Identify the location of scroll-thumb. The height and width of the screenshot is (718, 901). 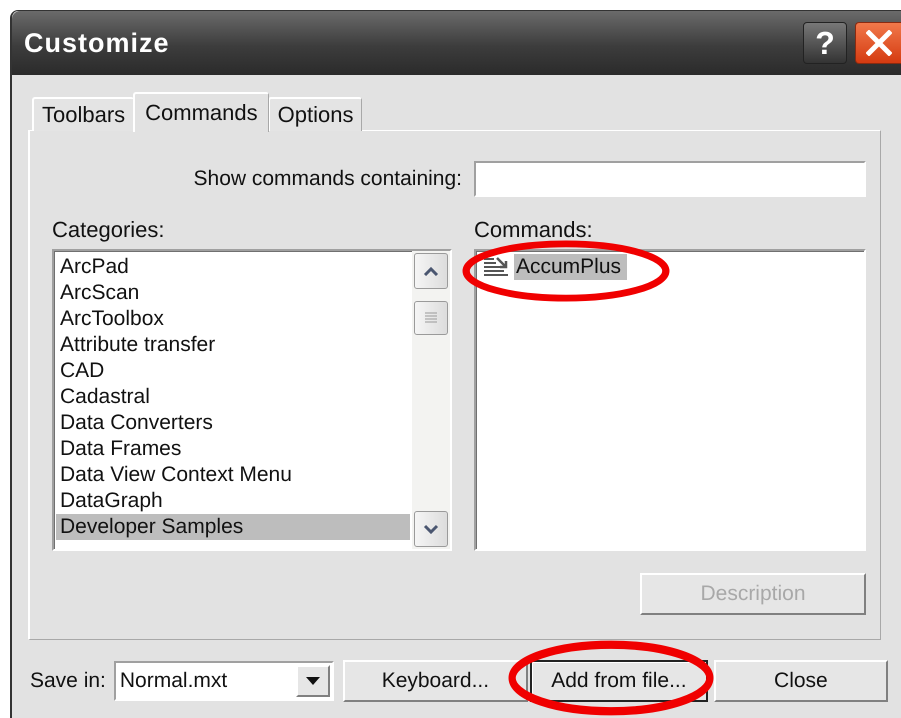
(431, 318).